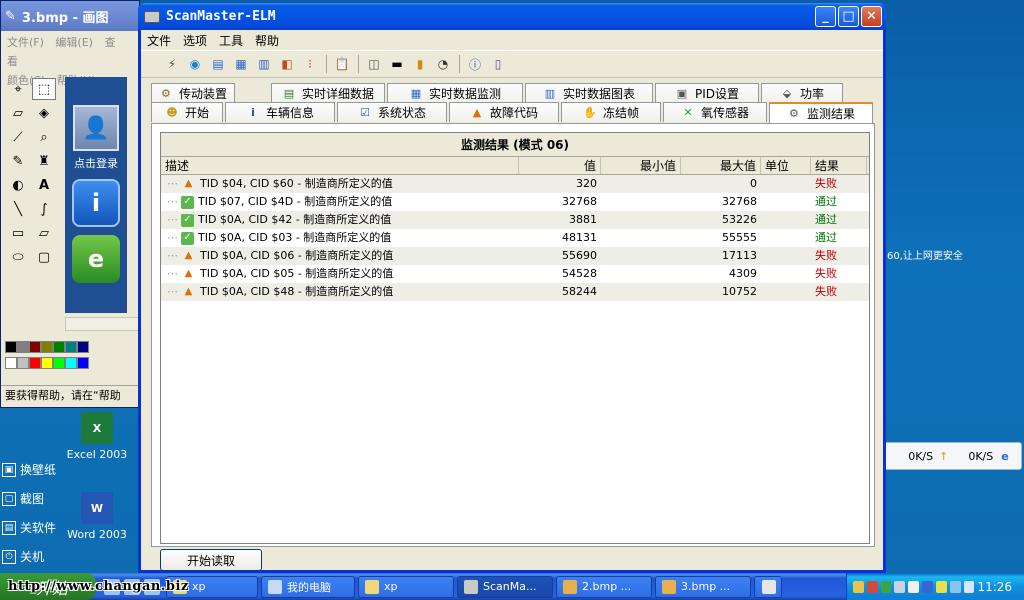 The height and width of the screenshot is (600, 1024). Describe the element at coordinates (475, 64) in the screenshot. I see `about-icon: ⓘ` at that location.